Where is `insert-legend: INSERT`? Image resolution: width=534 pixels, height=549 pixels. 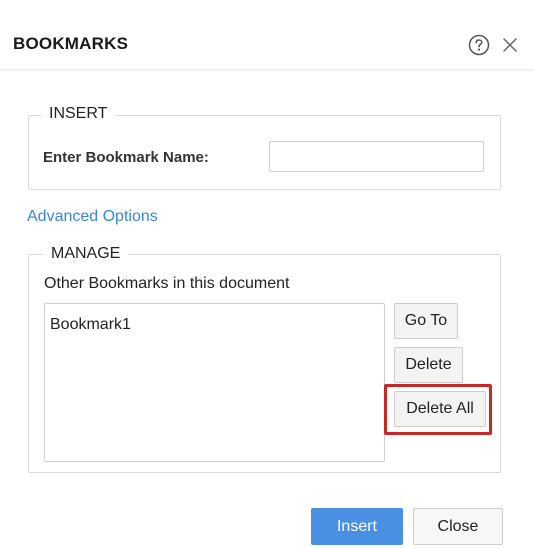 insert-legend: INSERT is located at coordinates (78, 114).